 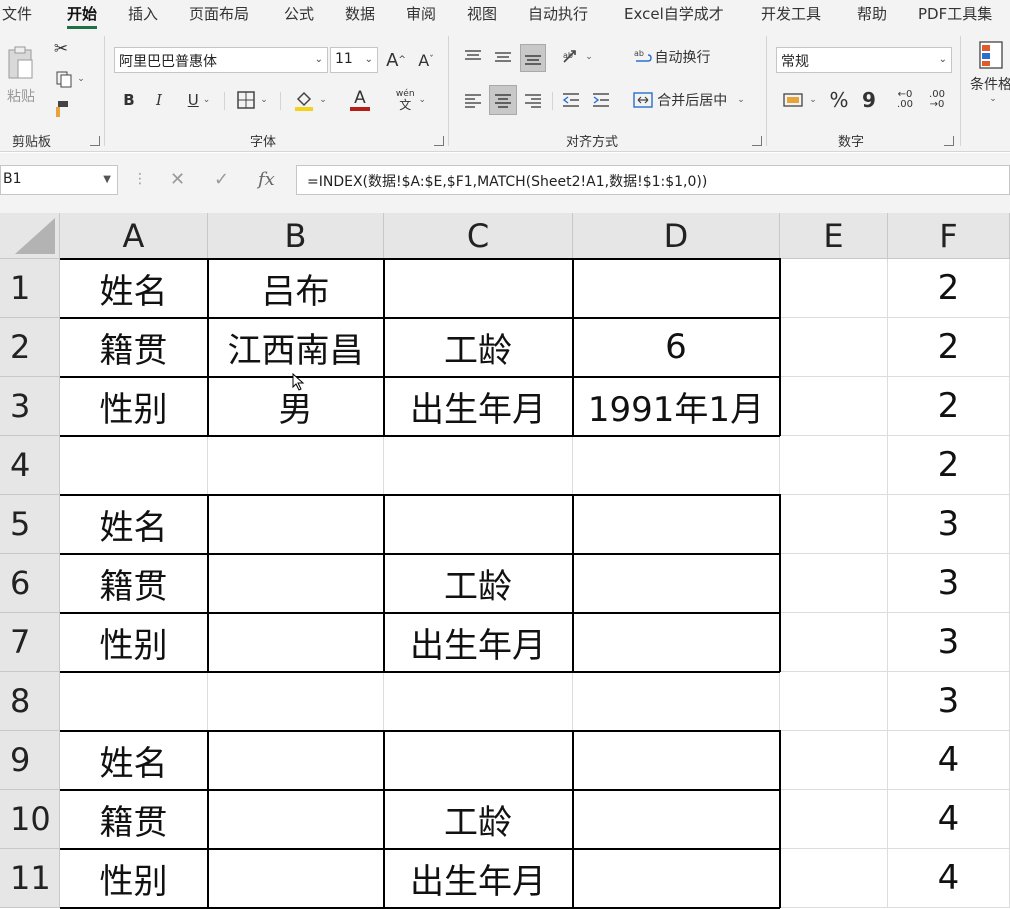 What do you see at coordinates (672, 57) in the screenshot?
I see `wrap-text-button: ab 自动换行` at bounding box center [672, 57].